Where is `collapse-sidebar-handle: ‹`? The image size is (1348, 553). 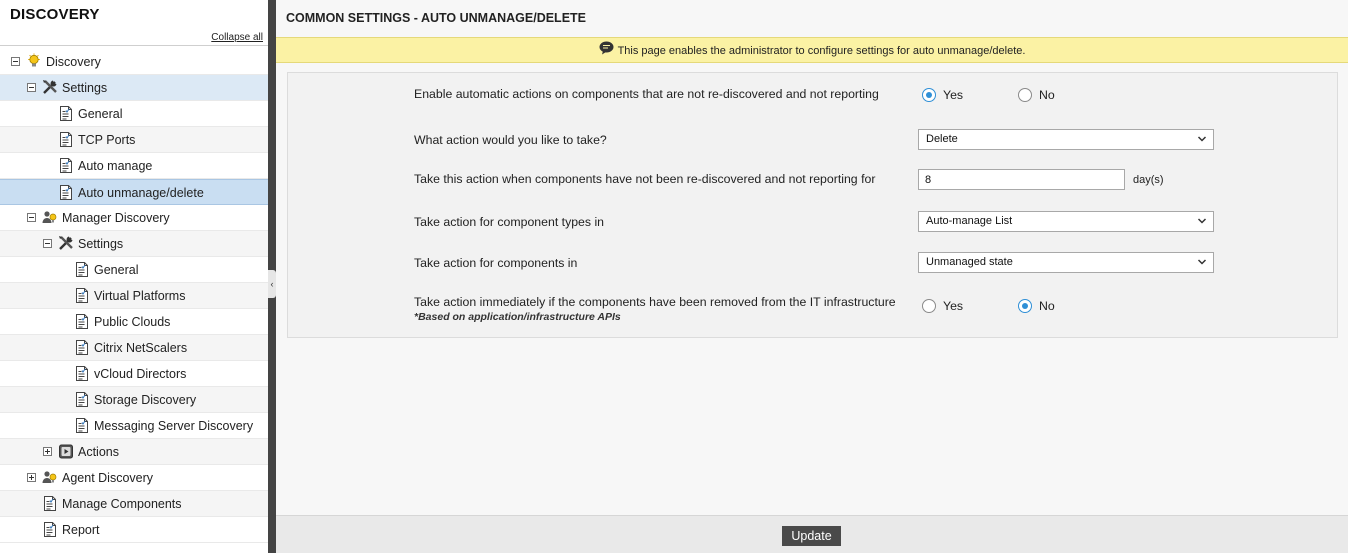 collapse-sidebar-handle: ‹ is located at coordinates (272, 284).